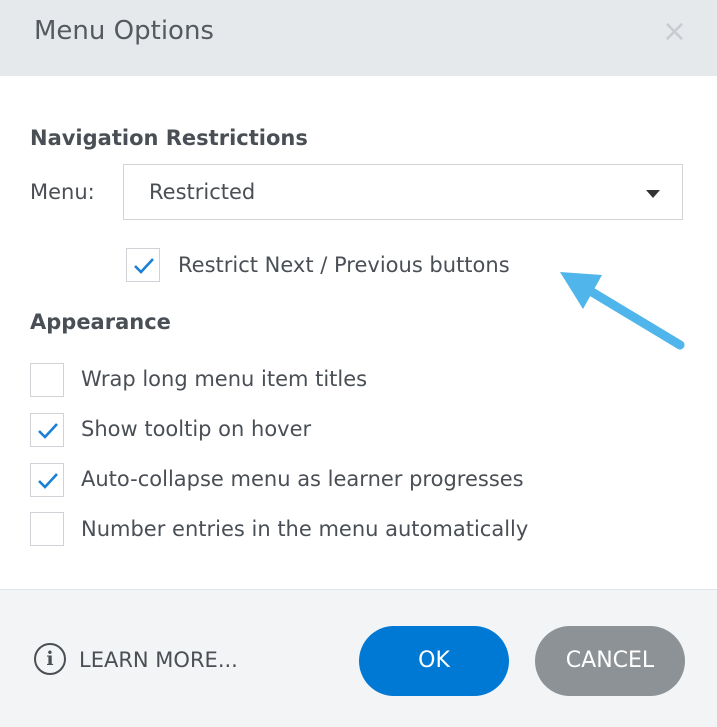  What do you see at coordinates (169, 138) in the screenshot?
I see `navigation-restrictions-heading: Navigation Restrictions` at bounding box center [169, 138].